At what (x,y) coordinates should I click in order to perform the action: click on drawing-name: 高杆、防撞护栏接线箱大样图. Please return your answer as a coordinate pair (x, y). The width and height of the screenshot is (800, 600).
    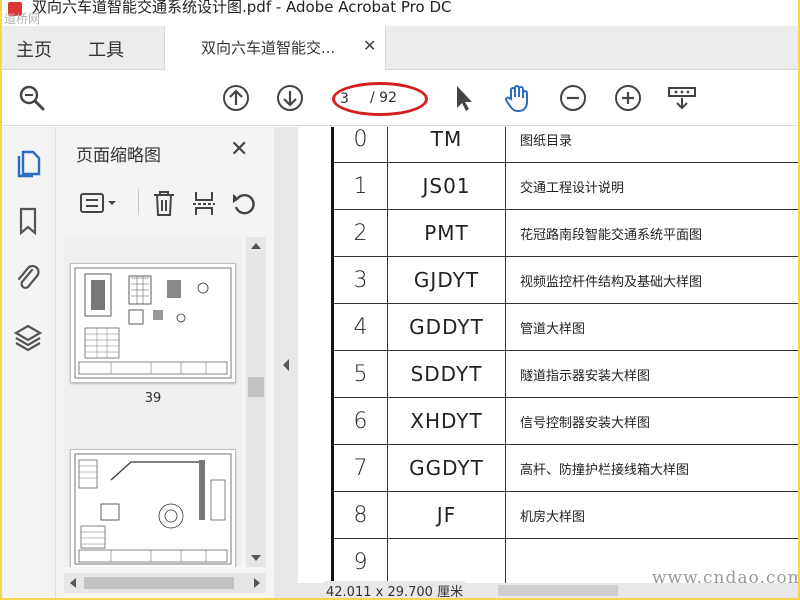
    Looking at the image, I should click on (651, 468).